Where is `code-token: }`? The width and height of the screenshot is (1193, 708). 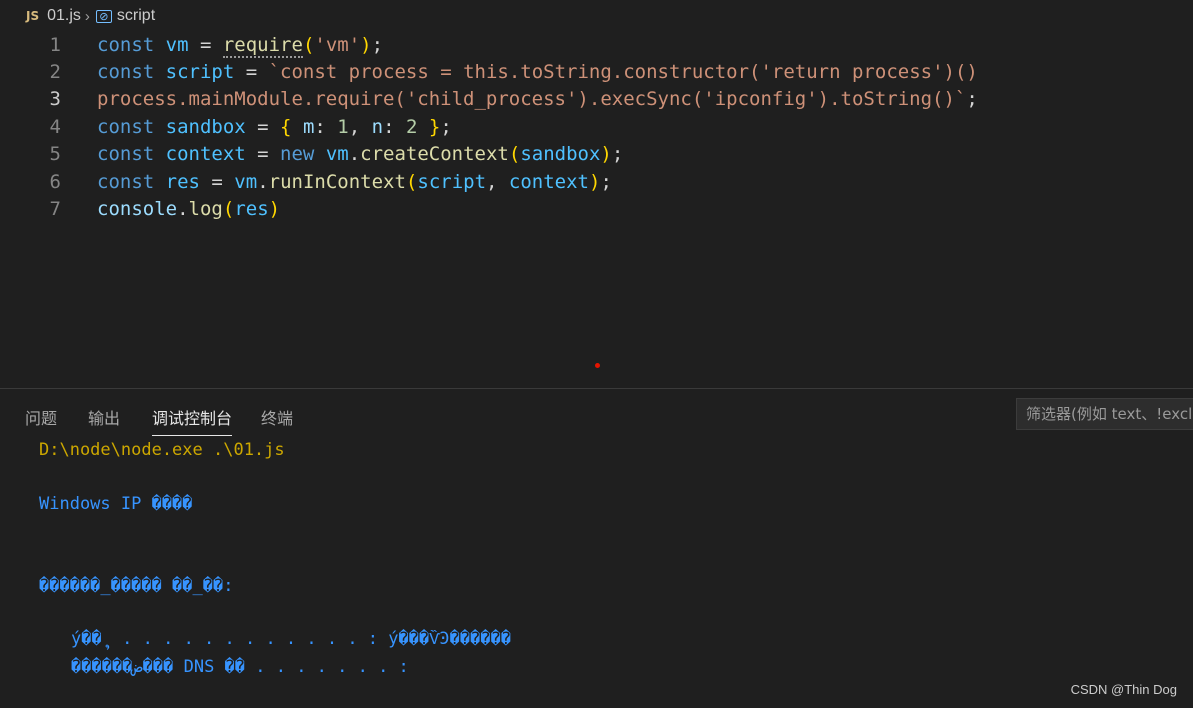
code-token: } is located at coordinates (428, 127).